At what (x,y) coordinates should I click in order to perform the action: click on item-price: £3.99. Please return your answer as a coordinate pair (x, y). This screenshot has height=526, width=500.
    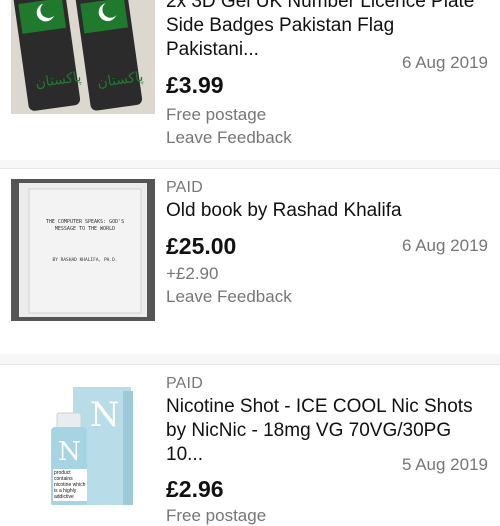
    Looking at the image, I should click on (195, 85).